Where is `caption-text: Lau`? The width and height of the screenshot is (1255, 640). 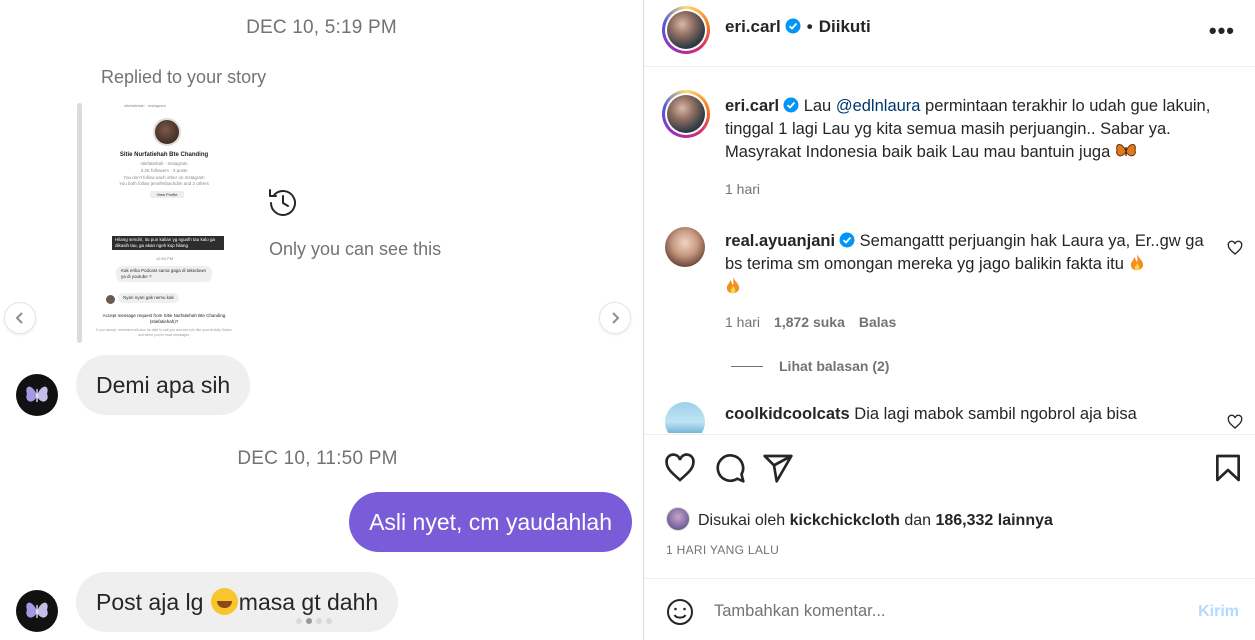
caption-text: Lau is located at coordinates (817, 106).